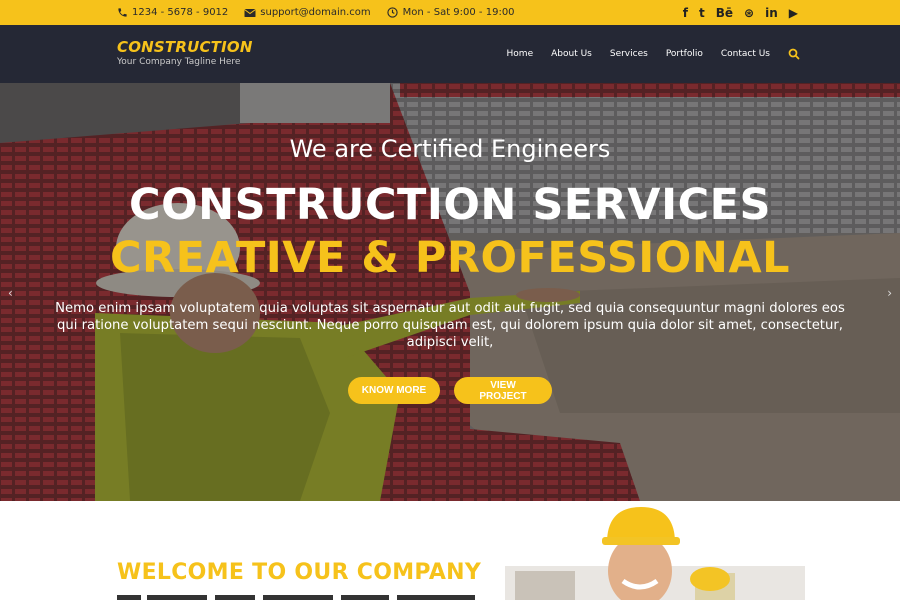 The height and width of the screenshot is (600, 900). I want to click on slider-next-icon: ›, so click(889, 293).